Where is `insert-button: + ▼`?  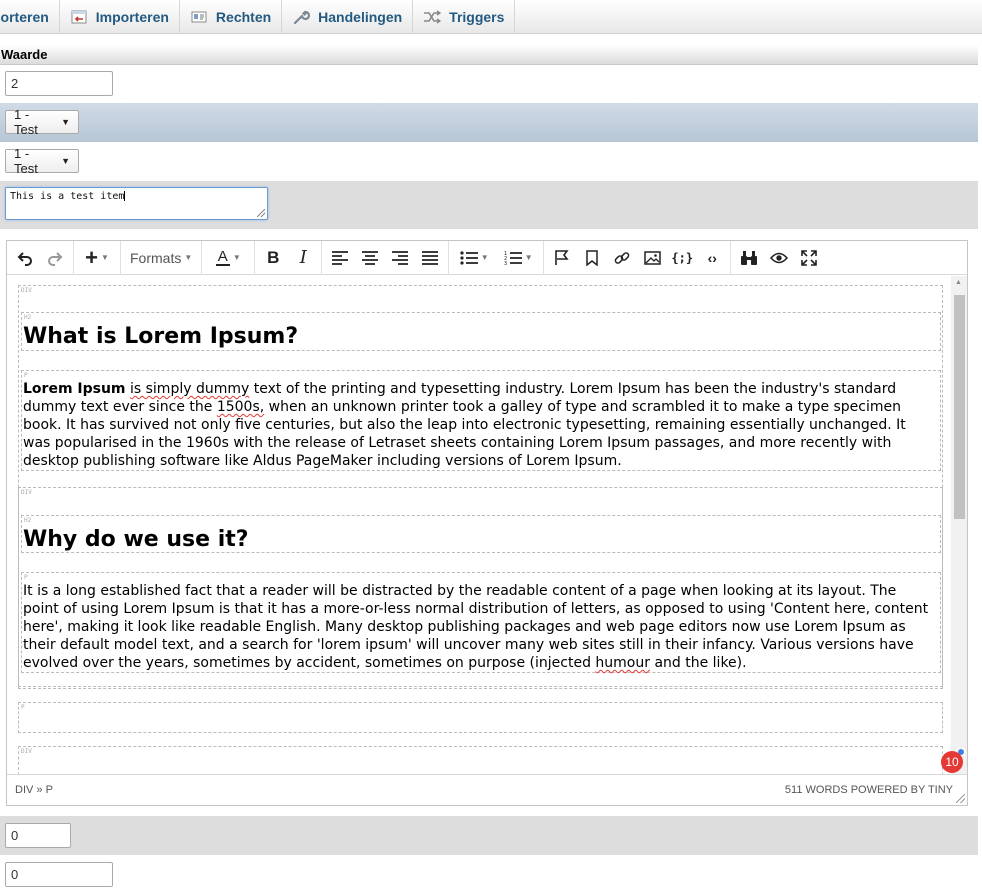 insert-button: + ▼ is located at coordinates (97, 258).